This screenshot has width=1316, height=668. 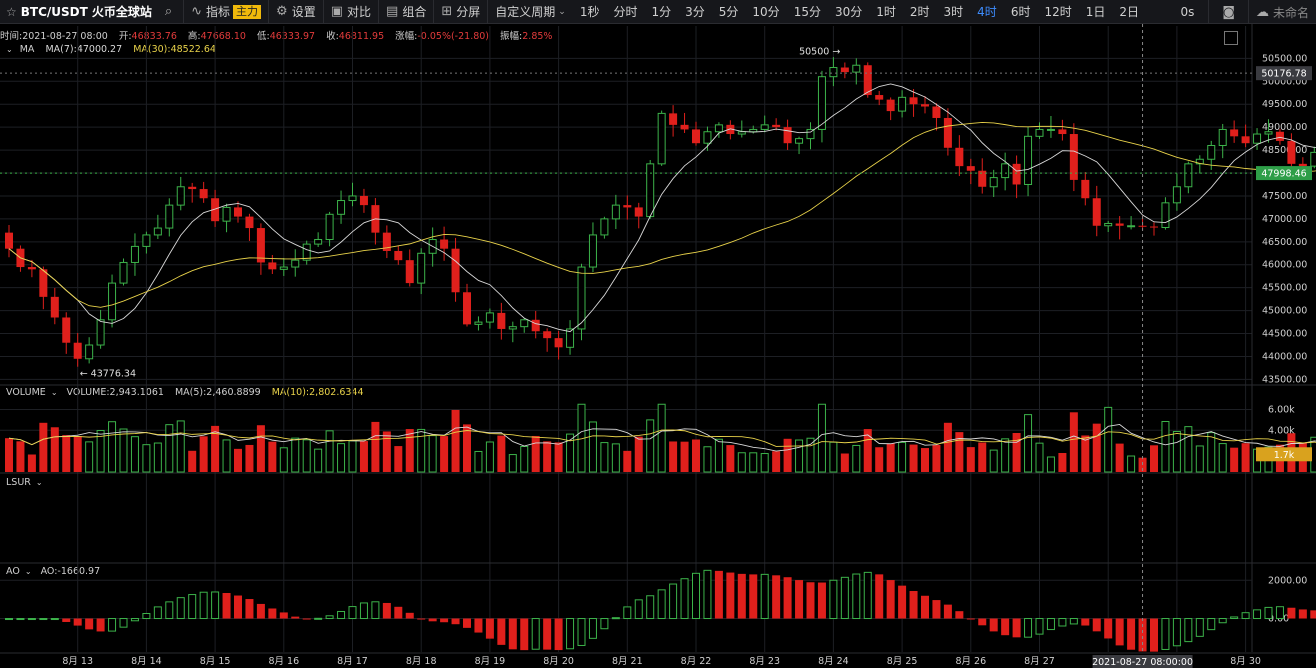 I want to click on period-14: 1日, so click(x=1096, y=11).